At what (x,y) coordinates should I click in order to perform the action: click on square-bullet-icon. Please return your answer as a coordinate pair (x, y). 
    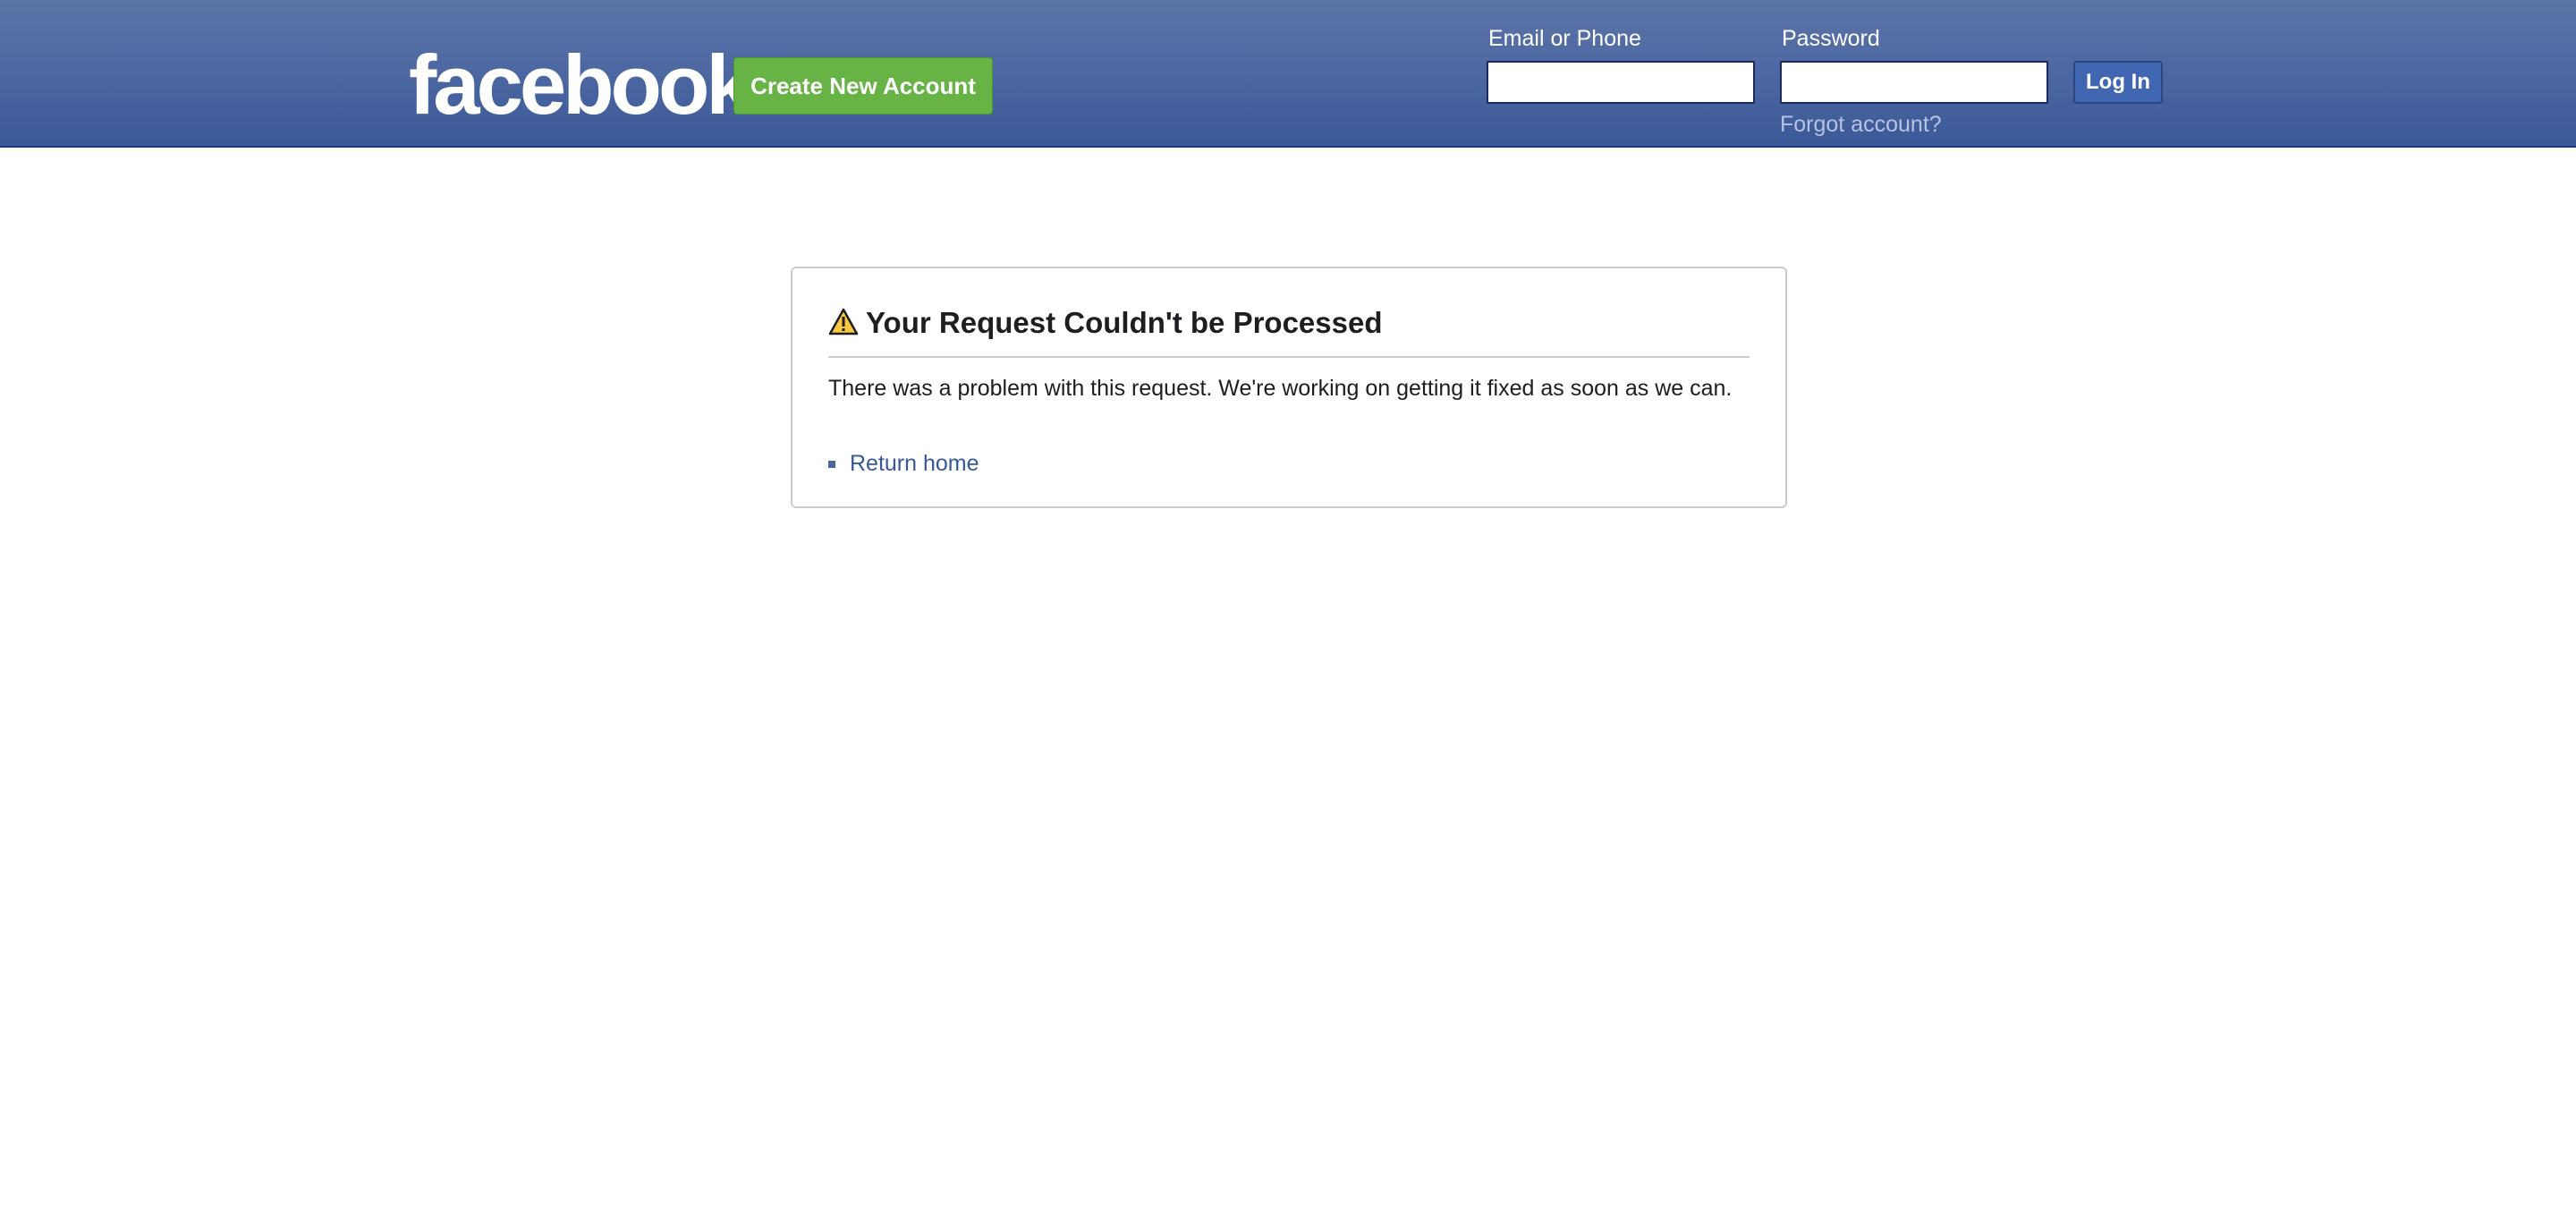
    Looking at the image, I should click on (831, 464).